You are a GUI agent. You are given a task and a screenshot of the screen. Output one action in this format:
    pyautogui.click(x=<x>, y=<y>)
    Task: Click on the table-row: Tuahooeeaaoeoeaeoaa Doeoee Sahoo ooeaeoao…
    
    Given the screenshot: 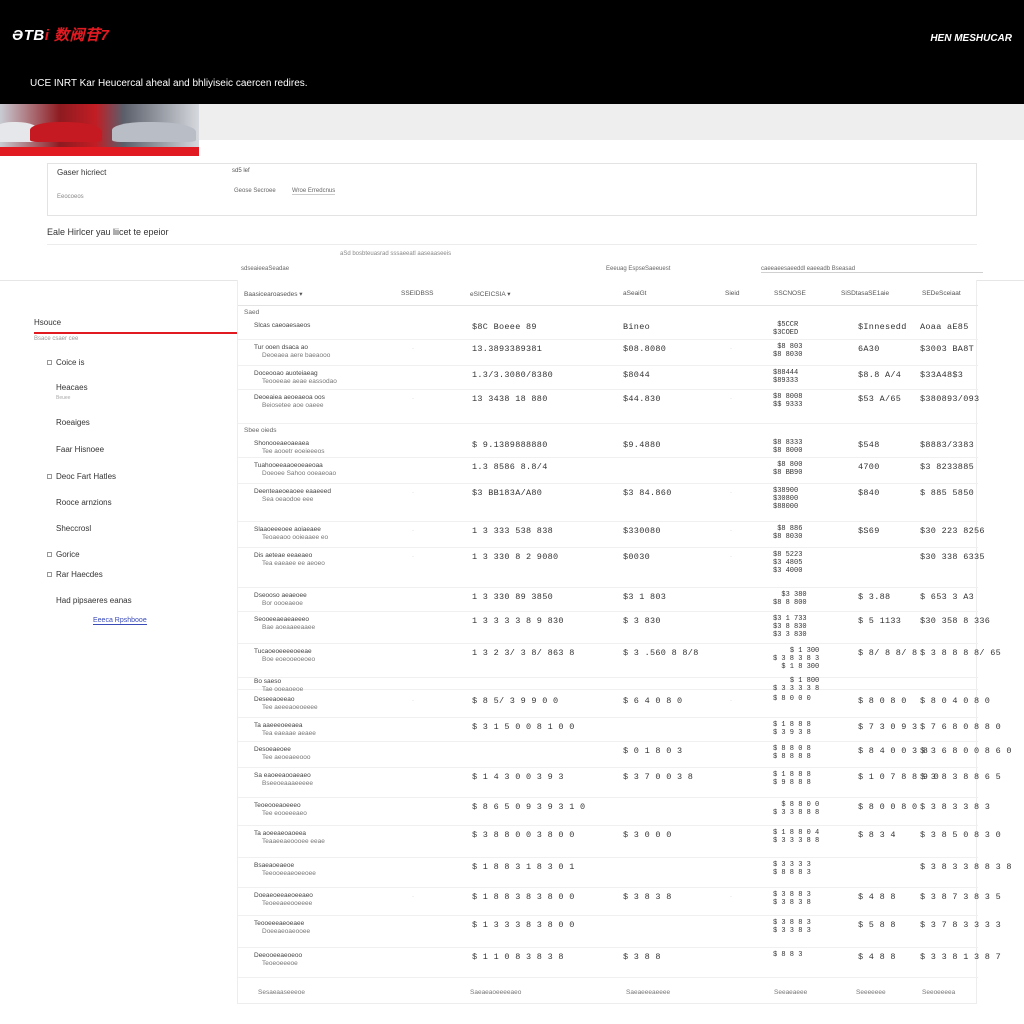 What is the action you would take?
    pyautogui.click(x=608, y=472)
    